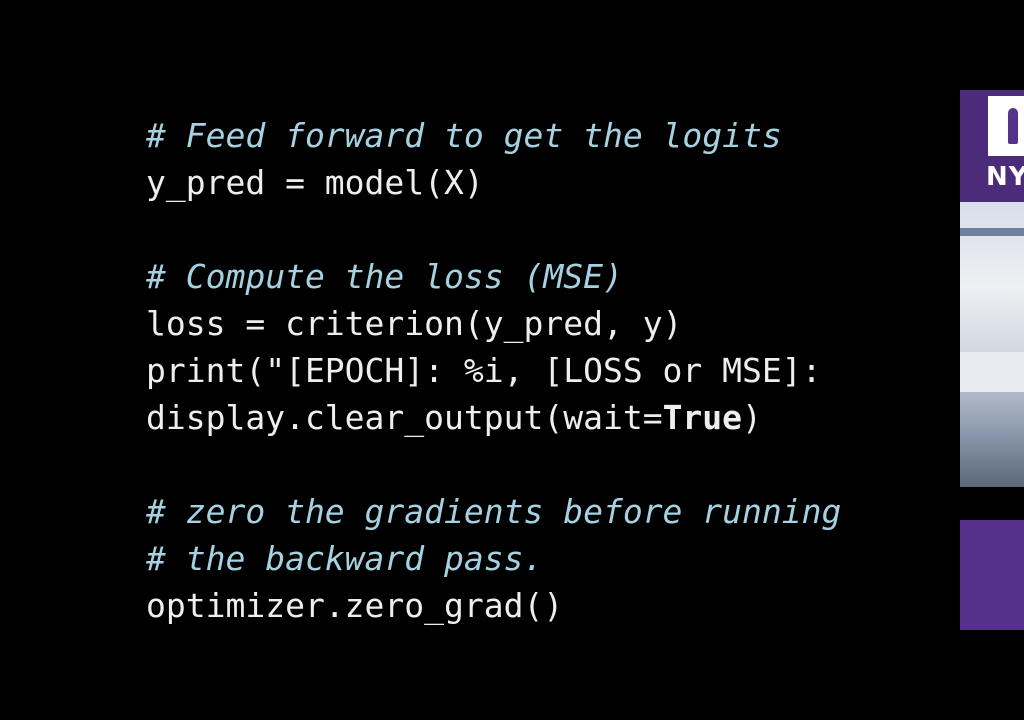  I want to click on keyword-true: True, so click(702, 417).